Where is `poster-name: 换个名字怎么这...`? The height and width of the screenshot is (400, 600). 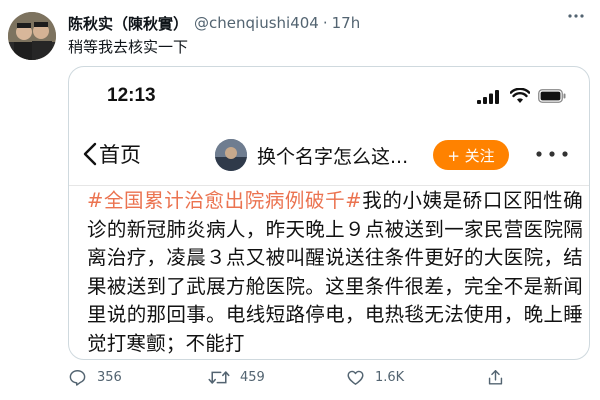 poster-name: 换个名字怎么这... is located at coordinates (332, 155).